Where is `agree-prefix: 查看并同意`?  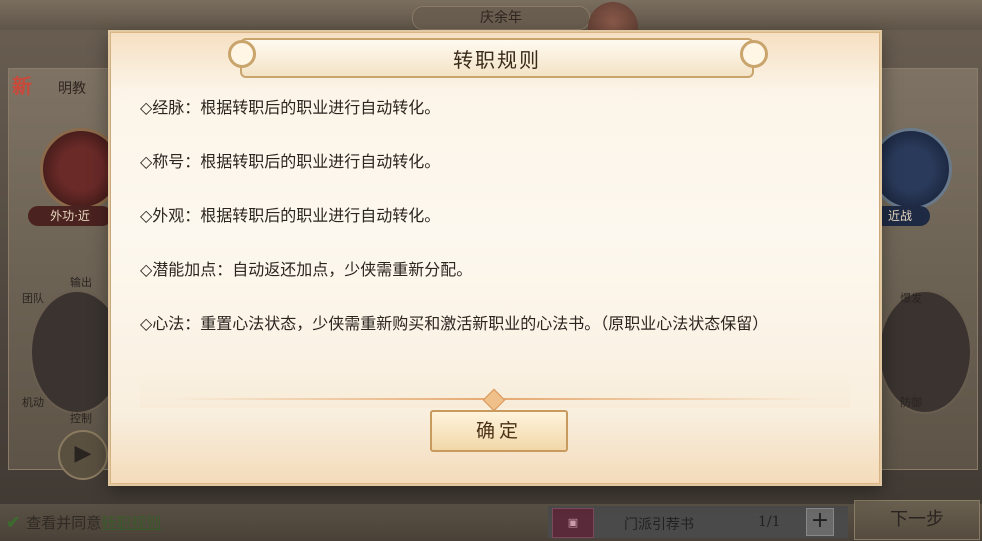
agree-prefix: 查看并同意 is located at coordinates (64, 523).